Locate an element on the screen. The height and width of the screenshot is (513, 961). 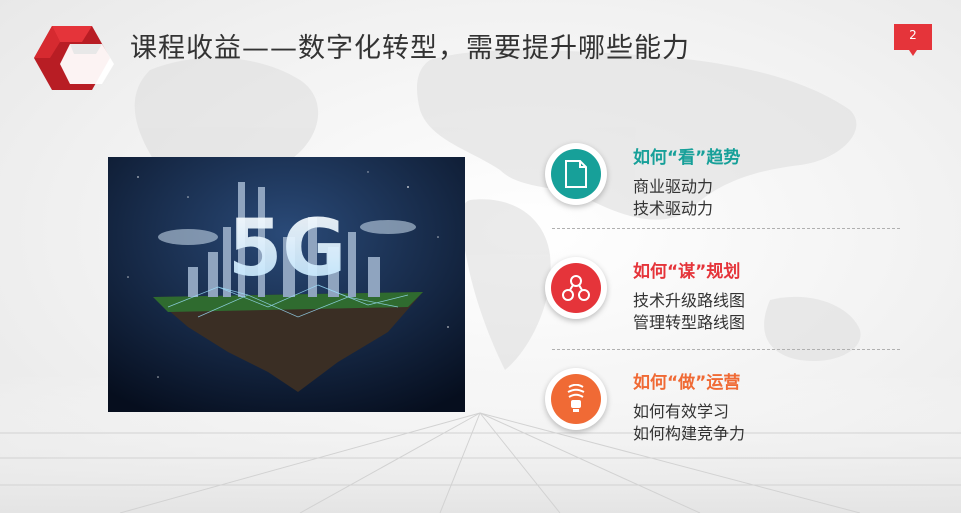
item-heading: 如何“看”趋势 is located at coordinates (687, 158).